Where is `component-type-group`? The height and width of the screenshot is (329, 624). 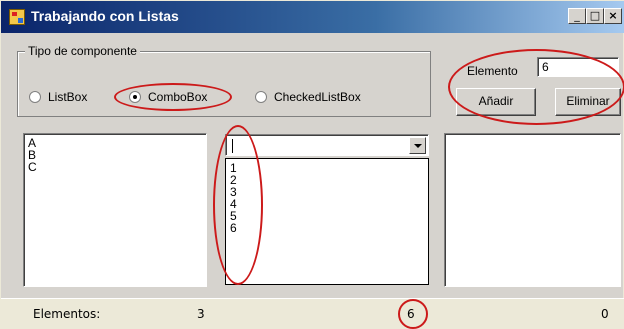
component-type-group is located at coordinates (224, 84).